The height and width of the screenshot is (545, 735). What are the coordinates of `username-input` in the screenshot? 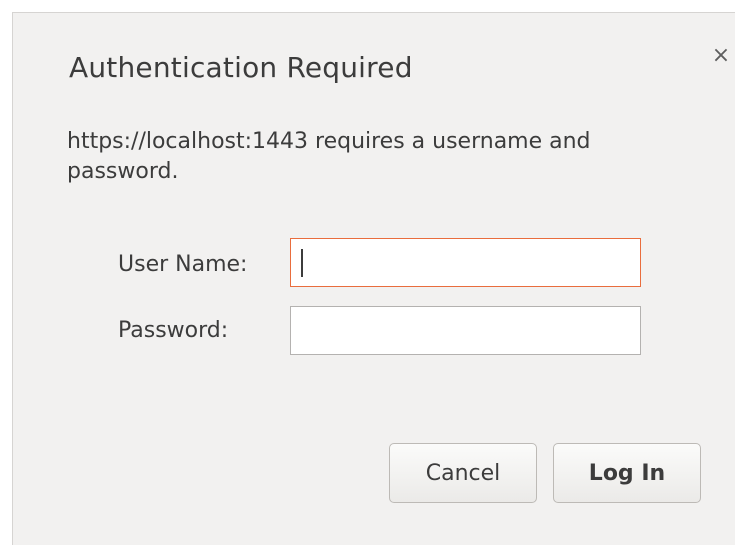 It's located at (465, 262).